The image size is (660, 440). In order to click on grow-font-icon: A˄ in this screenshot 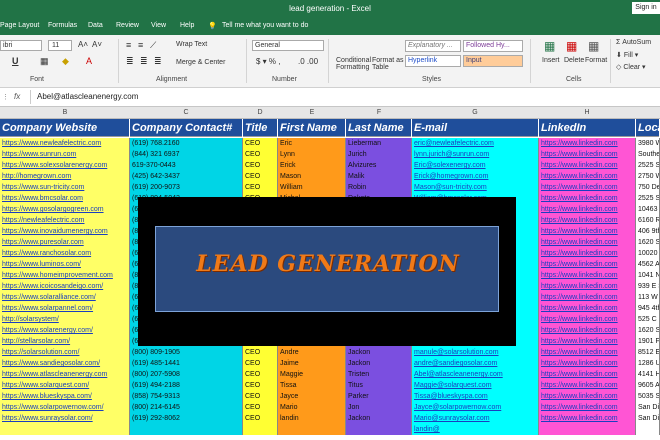, I will do `click(83, 44)`.